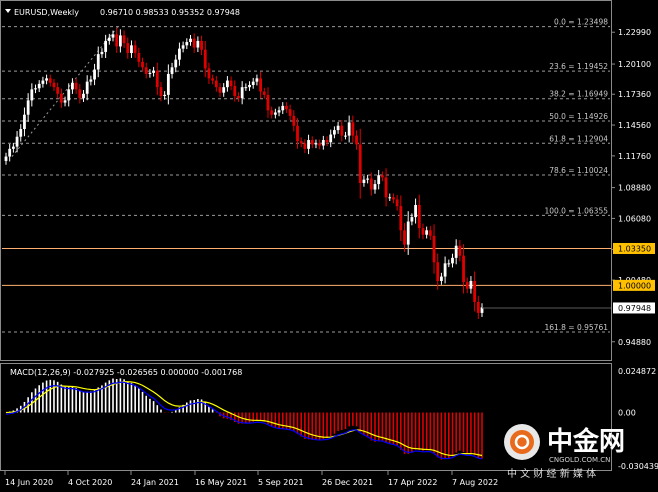  Describe the element at coordinates (634, 248) in the screenshot. I see `level-price-label: 1.03350` at that location.